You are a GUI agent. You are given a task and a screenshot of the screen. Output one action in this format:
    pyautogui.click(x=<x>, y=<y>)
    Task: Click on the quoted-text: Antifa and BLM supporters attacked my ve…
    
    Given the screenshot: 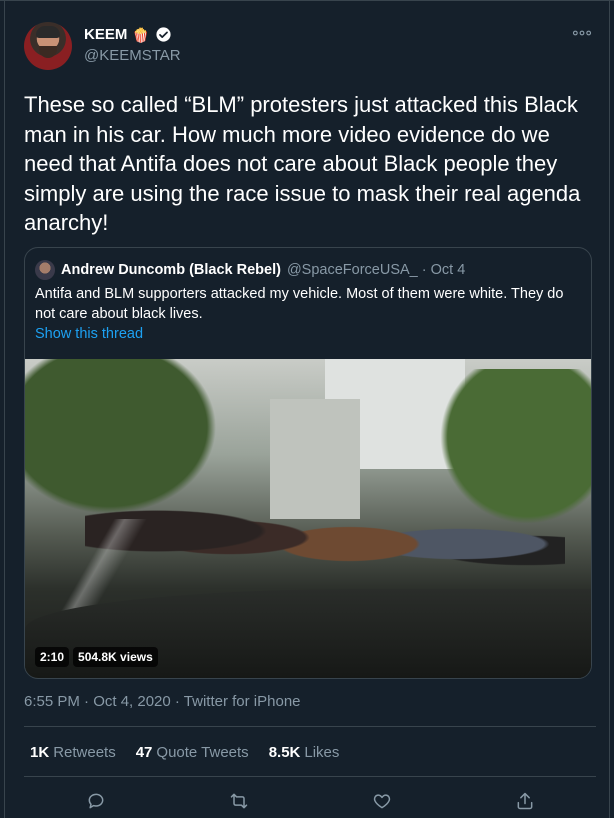 What is the action you would take?
    pyautogui.click(x=299, y=304)
    